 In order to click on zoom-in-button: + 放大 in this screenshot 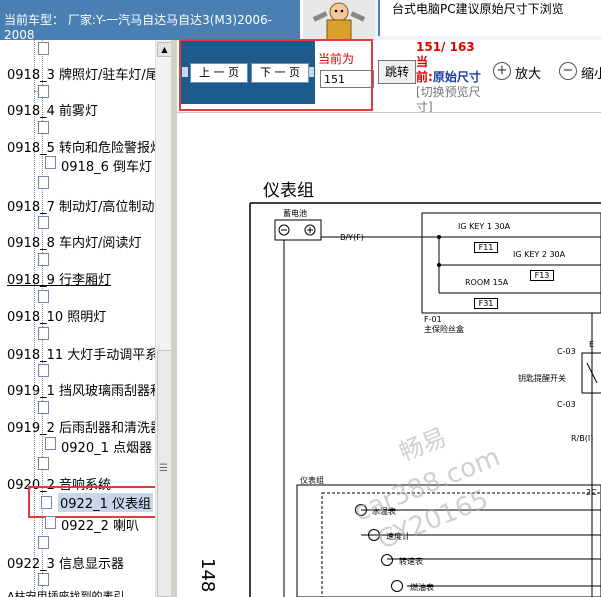, I will do `click(523, 71)`.